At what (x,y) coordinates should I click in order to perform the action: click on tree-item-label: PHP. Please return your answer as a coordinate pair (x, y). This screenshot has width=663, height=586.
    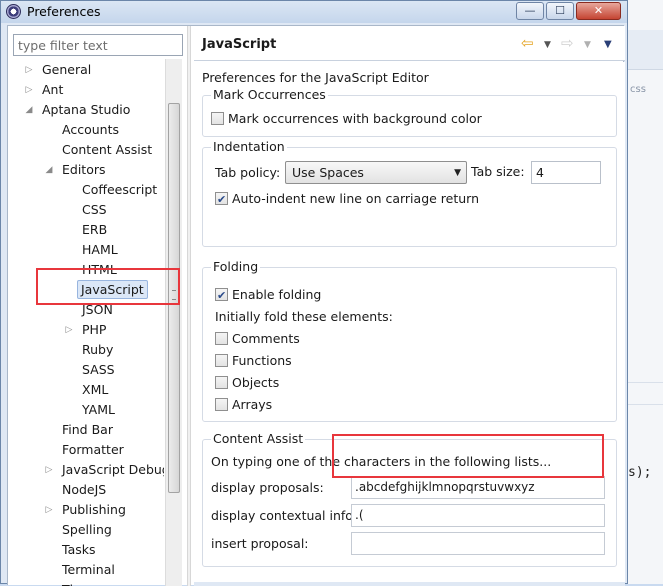
    Looking at the image, I should click on (94, 329).